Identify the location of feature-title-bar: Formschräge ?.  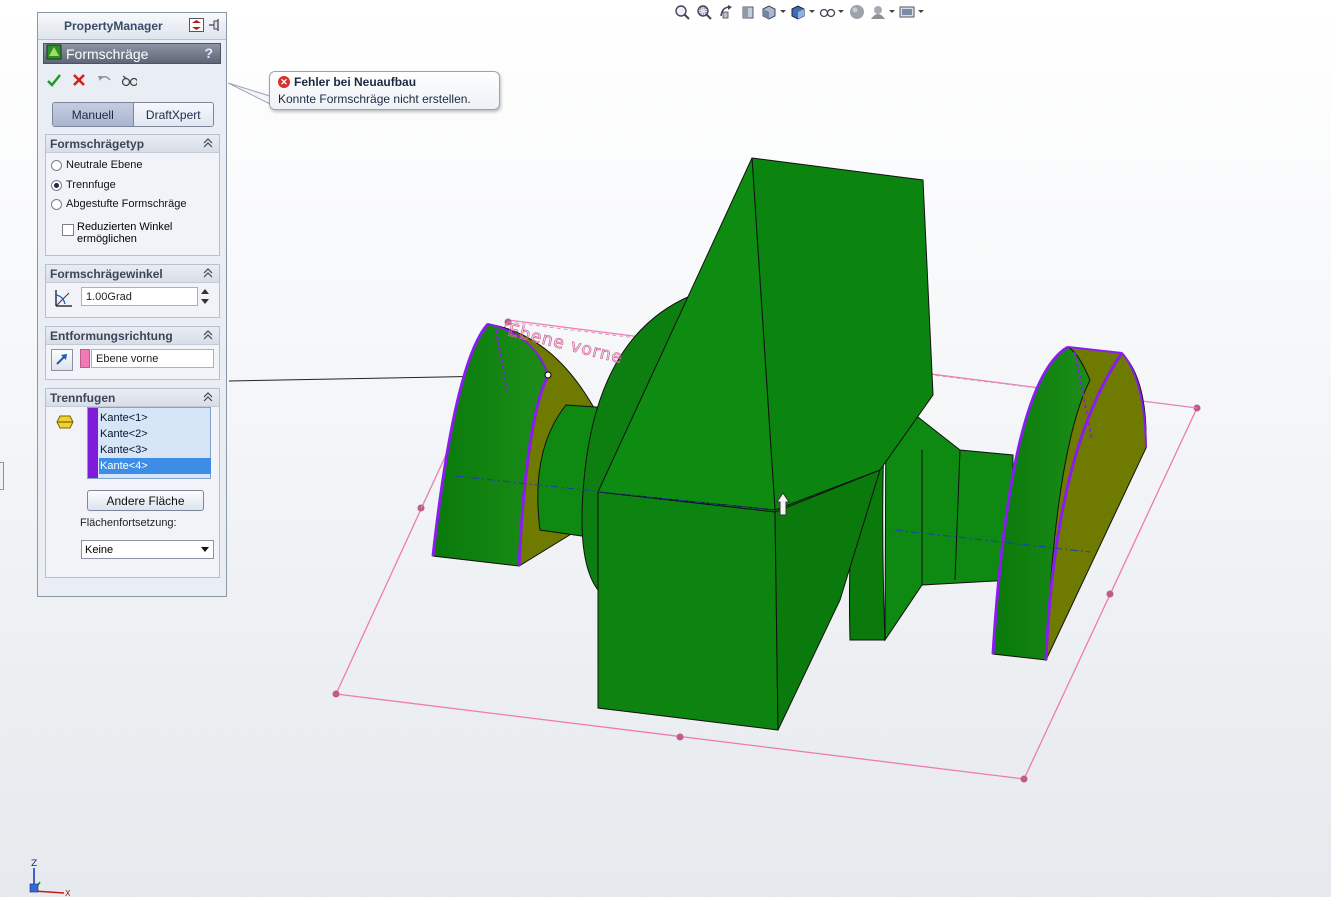
(132, 53).